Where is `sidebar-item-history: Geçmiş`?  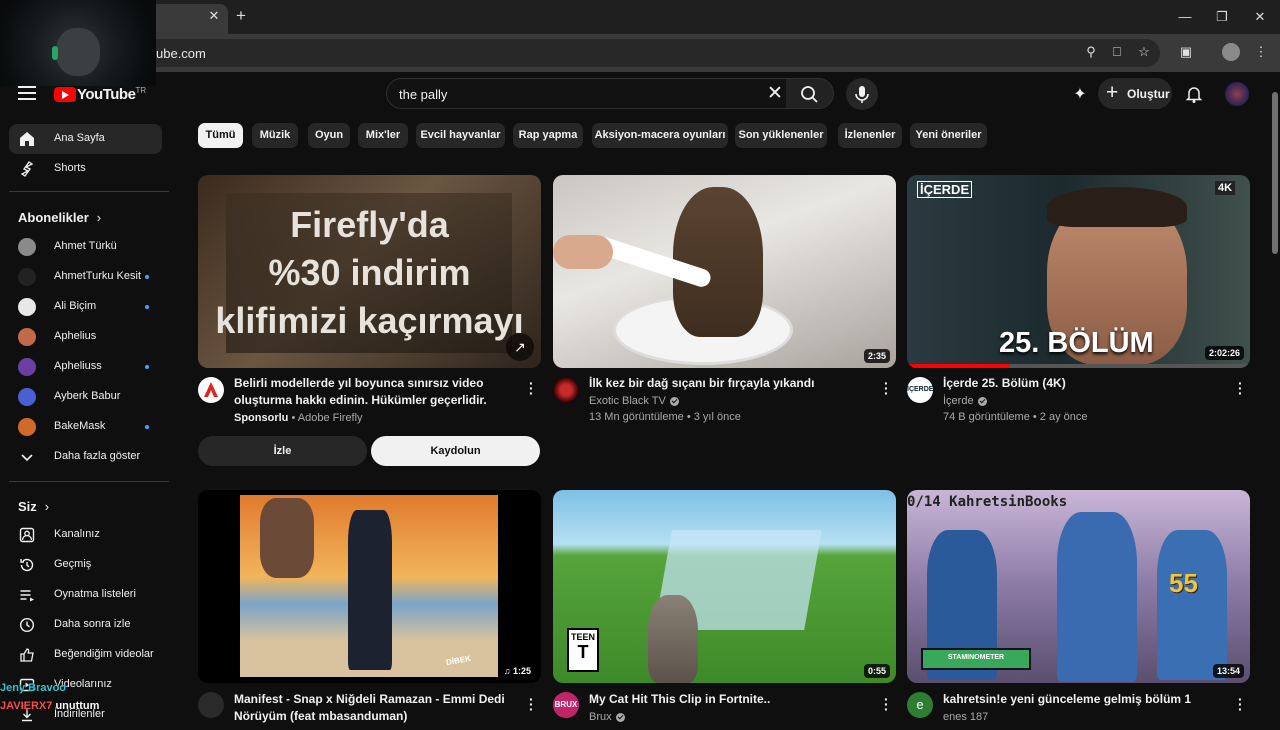 sidebar-item-history: Geçmiş is located at coordinates (85, 565).